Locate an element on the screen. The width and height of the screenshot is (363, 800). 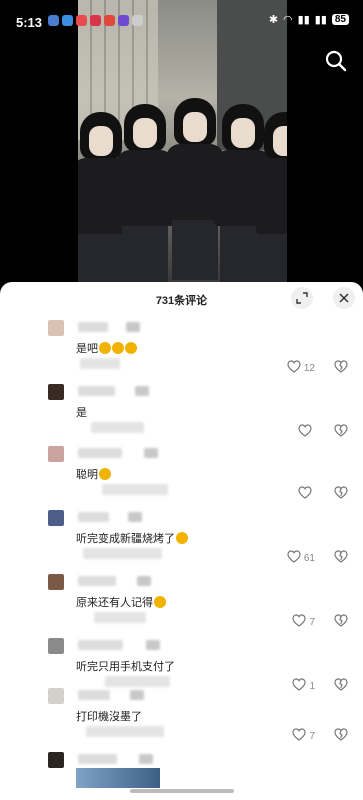
notification-icons is located at coordinates (95, 20).